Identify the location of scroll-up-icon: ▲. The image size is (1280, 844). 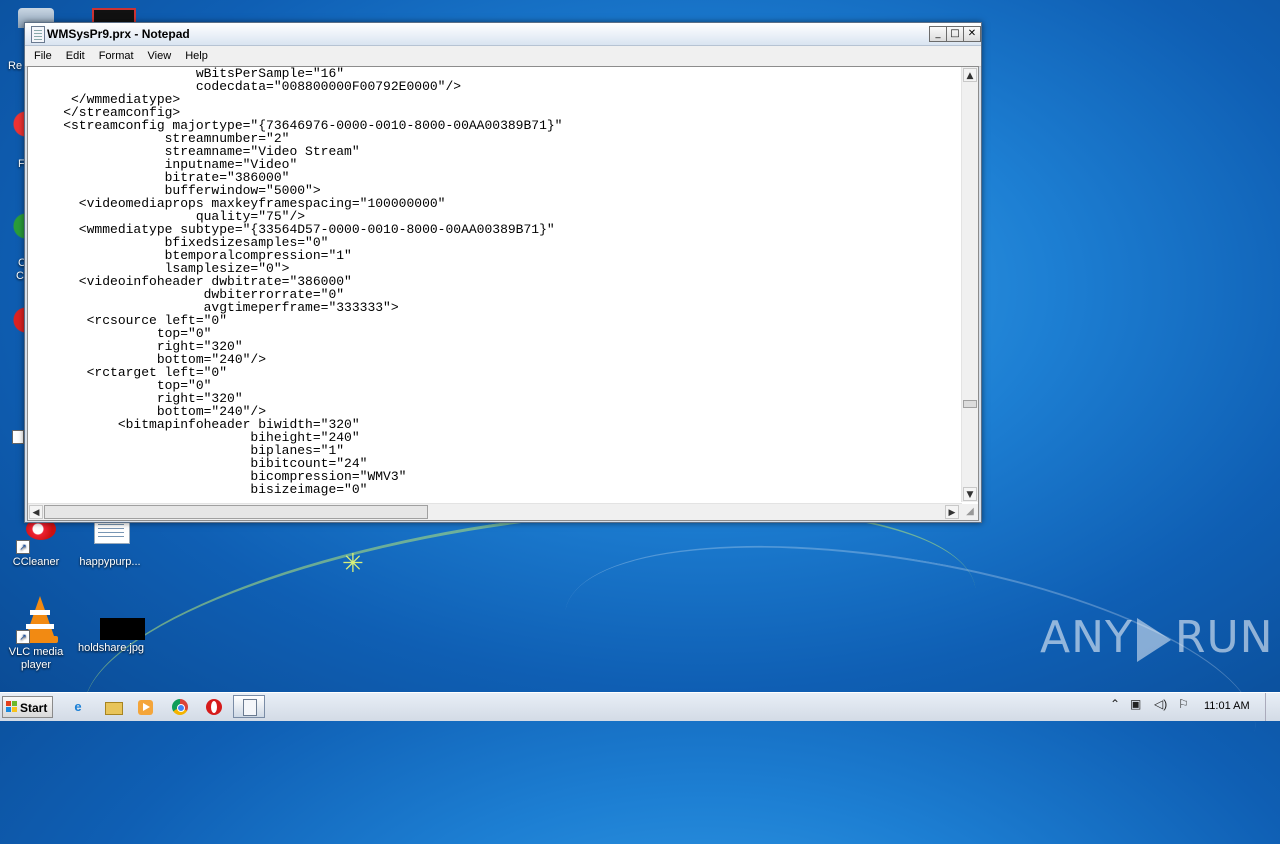
(970, 75).